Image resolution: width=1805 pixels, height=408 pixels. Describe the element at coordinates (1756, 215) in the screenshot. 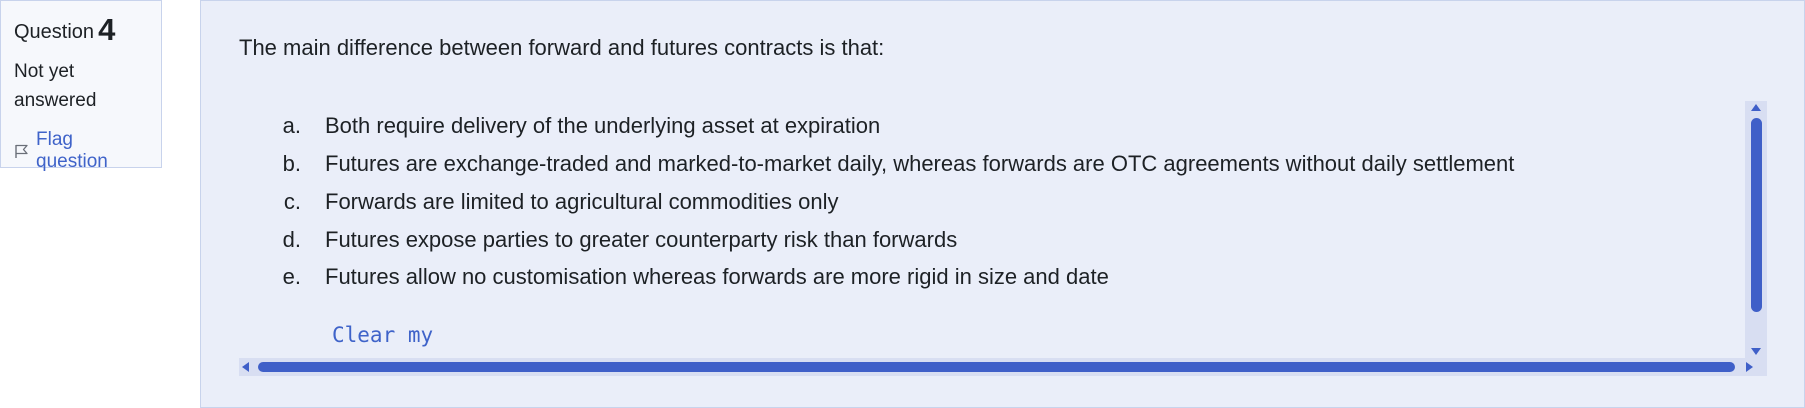

I see `vertical-scroll-thumb` at that location.